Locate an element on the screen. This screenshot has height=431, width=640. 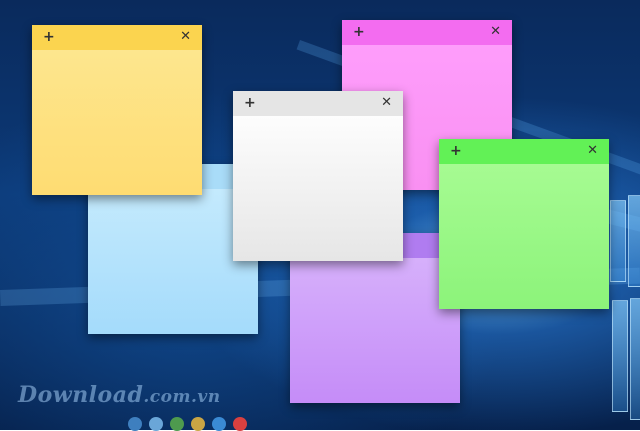
watermark-main: Download is located at coordinates (81, 395).